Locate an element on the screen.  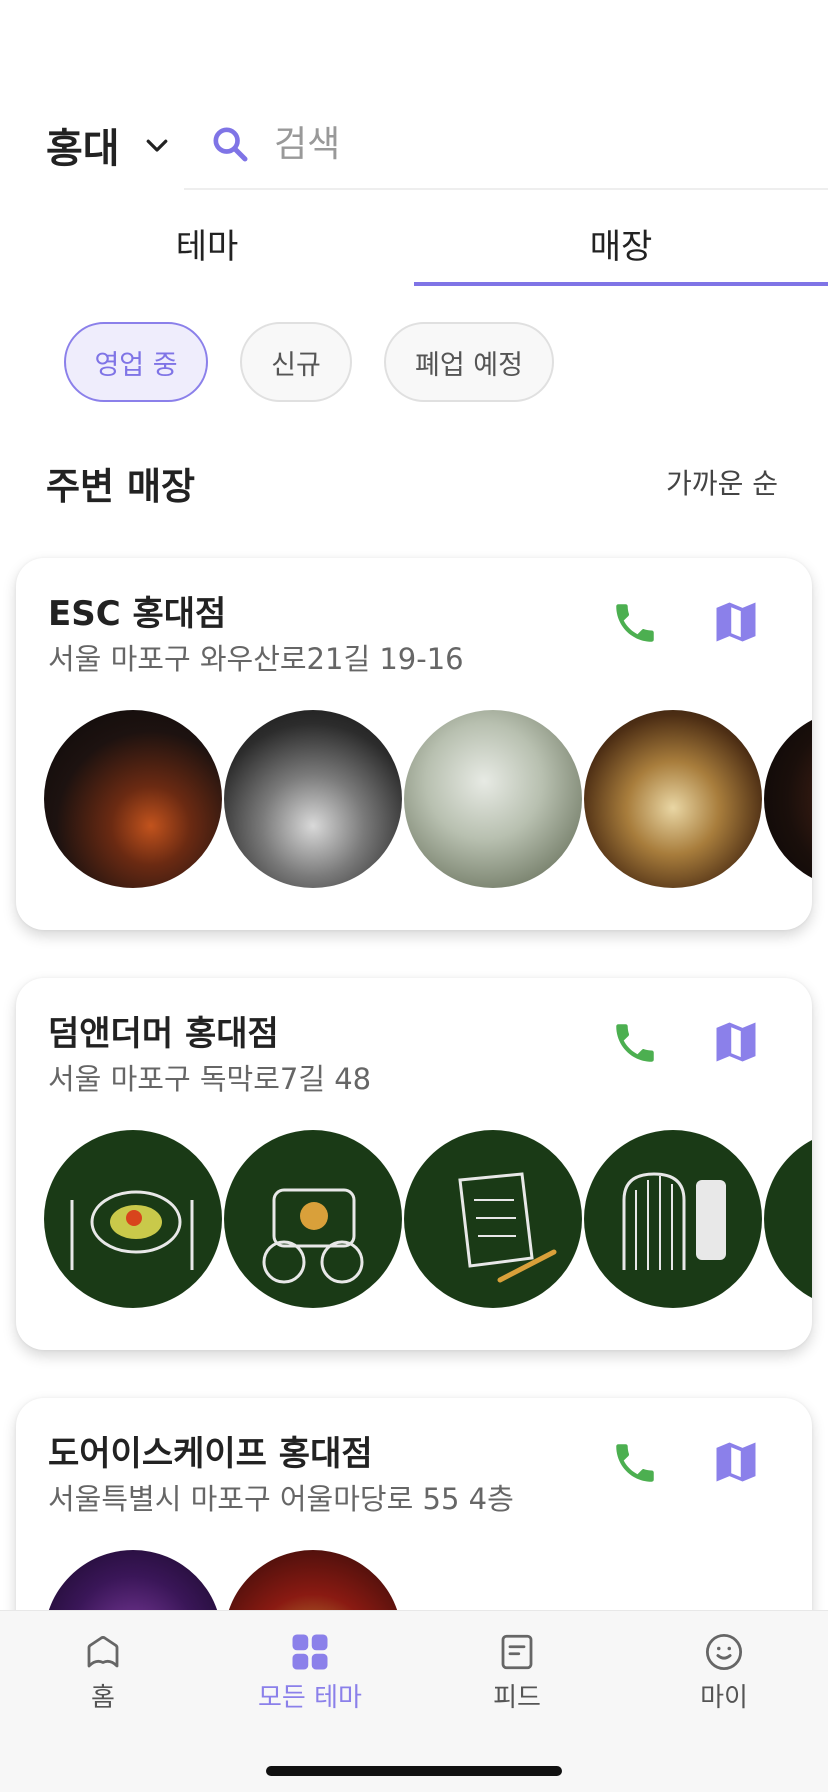
nav-feed: 피드 is located at coordinates (517, 1672).